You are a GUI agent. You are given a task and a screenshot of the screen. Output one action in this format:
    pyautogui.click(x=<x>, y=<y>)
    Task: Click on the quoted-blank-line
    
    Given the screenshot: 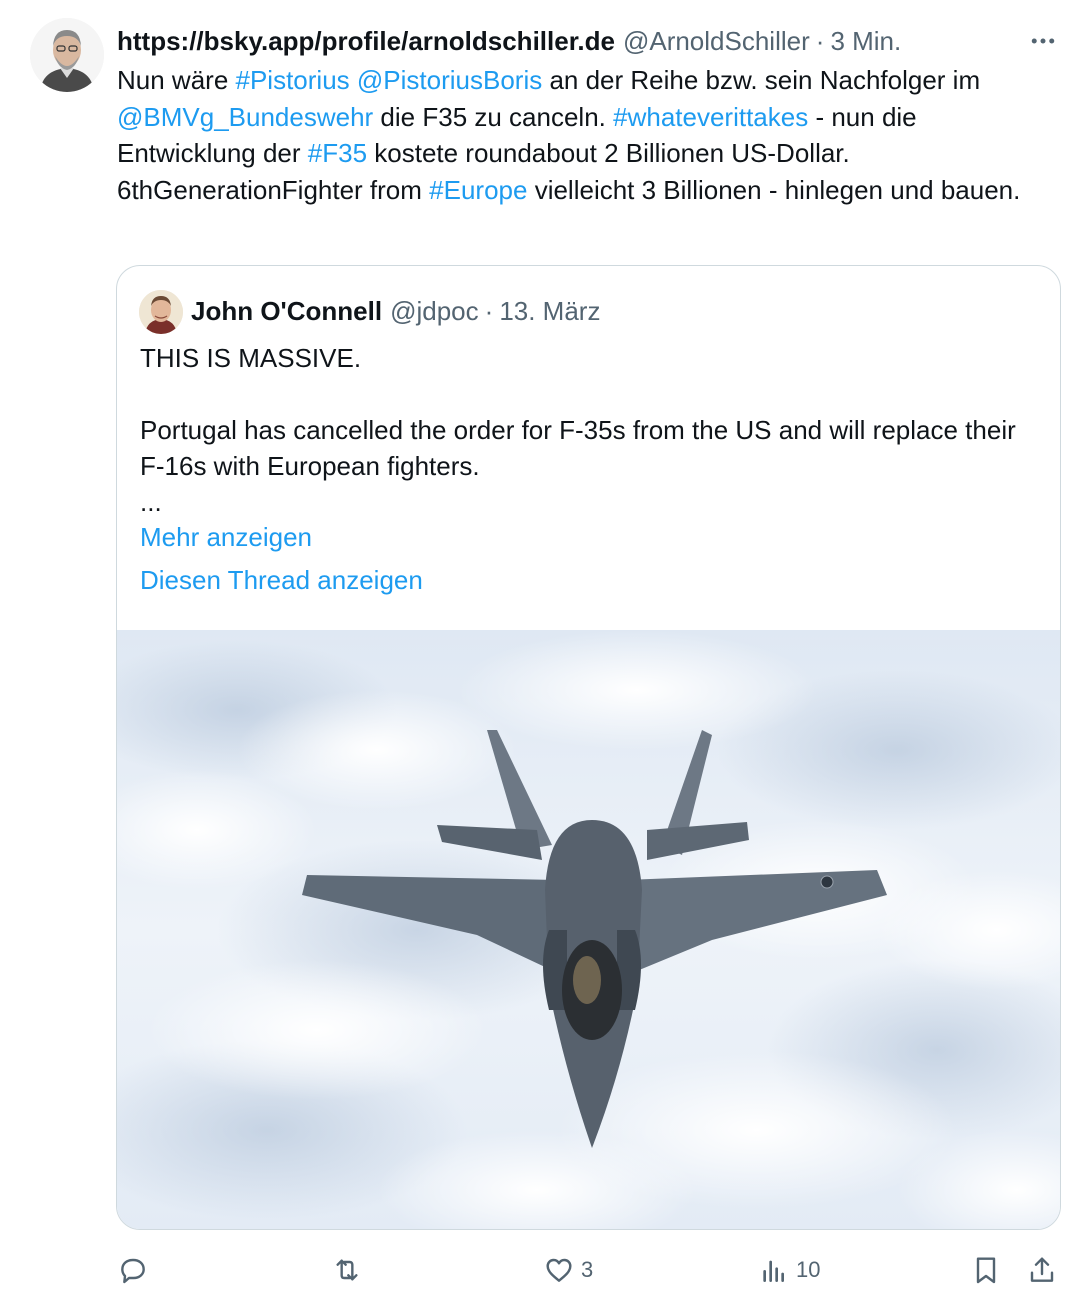 What is the action you would take?
    pyautogui.click(x=590, y=394)
    